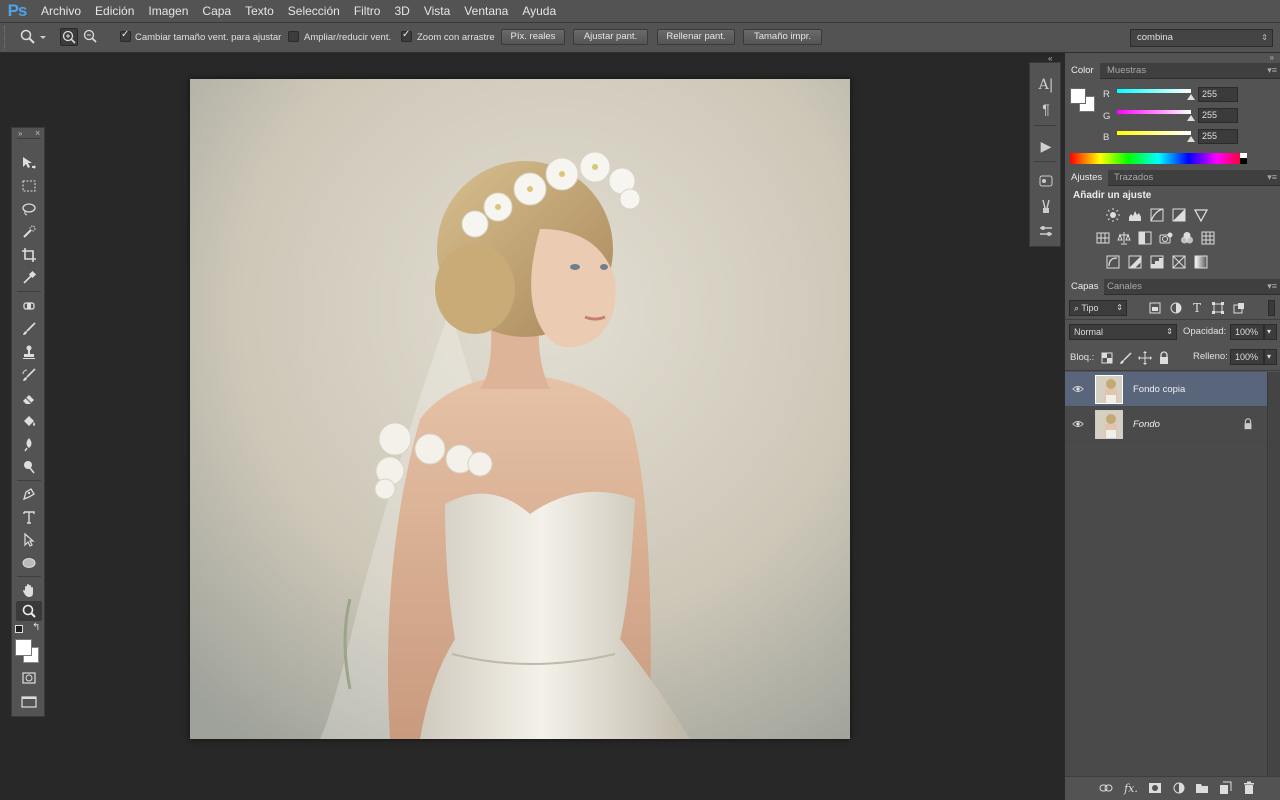 The width and height of the screenshot is (1280, 800). Describe the element at coordinates (91, 37) in the screenshot. I see `zoom-out-icon` at that location.